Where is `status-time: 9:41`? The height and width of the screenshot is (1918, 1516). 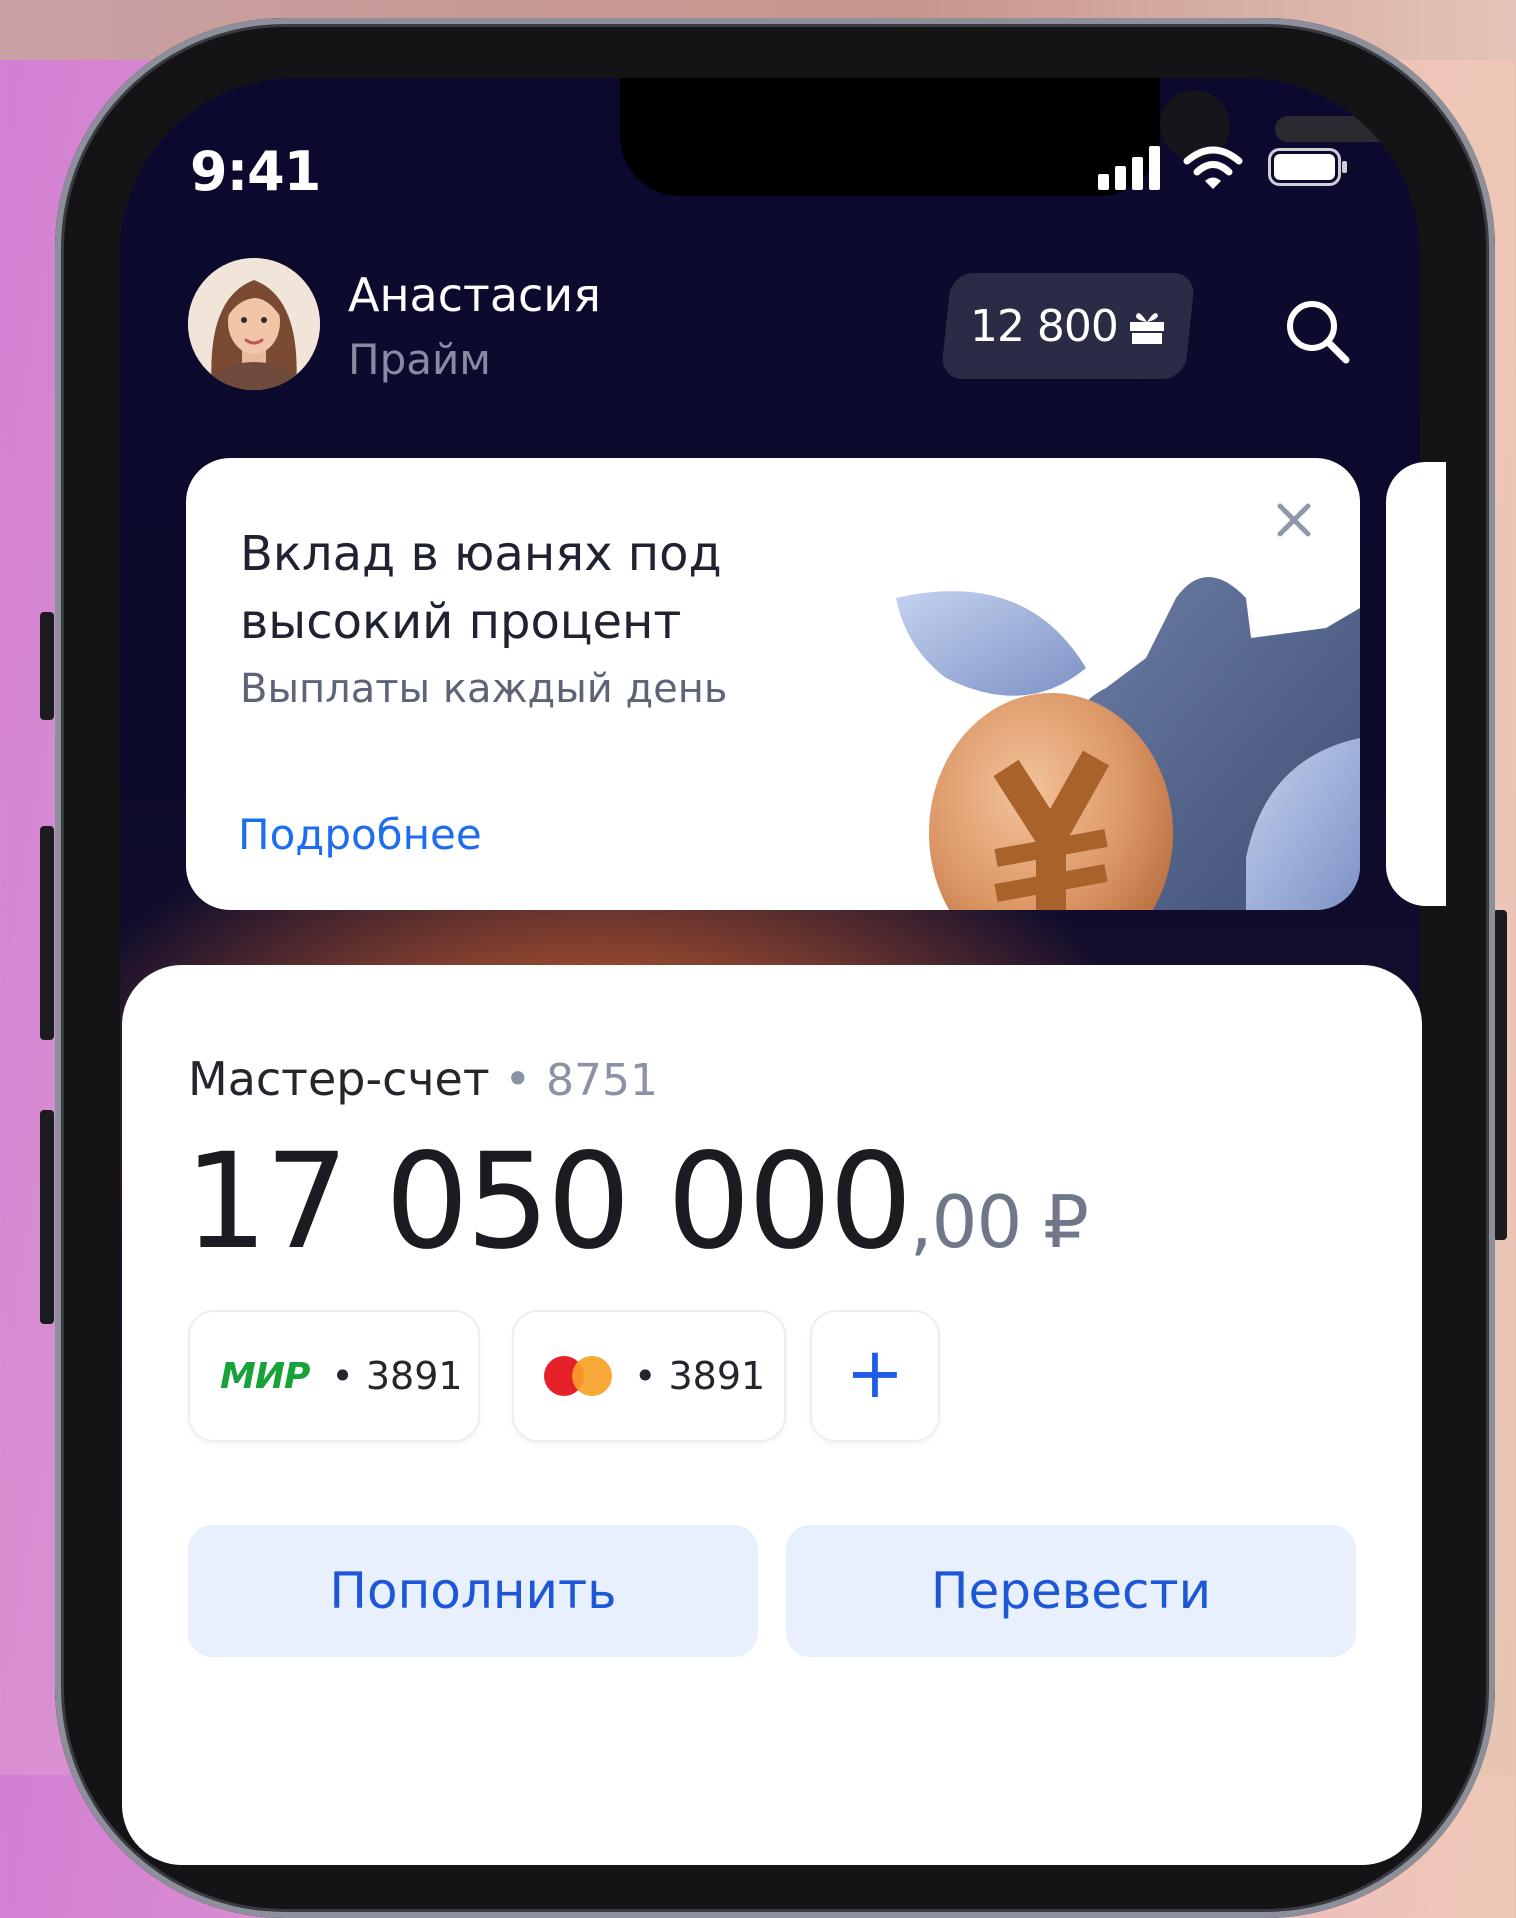 status-time: 9:41 is located at coordinates (255, 171).